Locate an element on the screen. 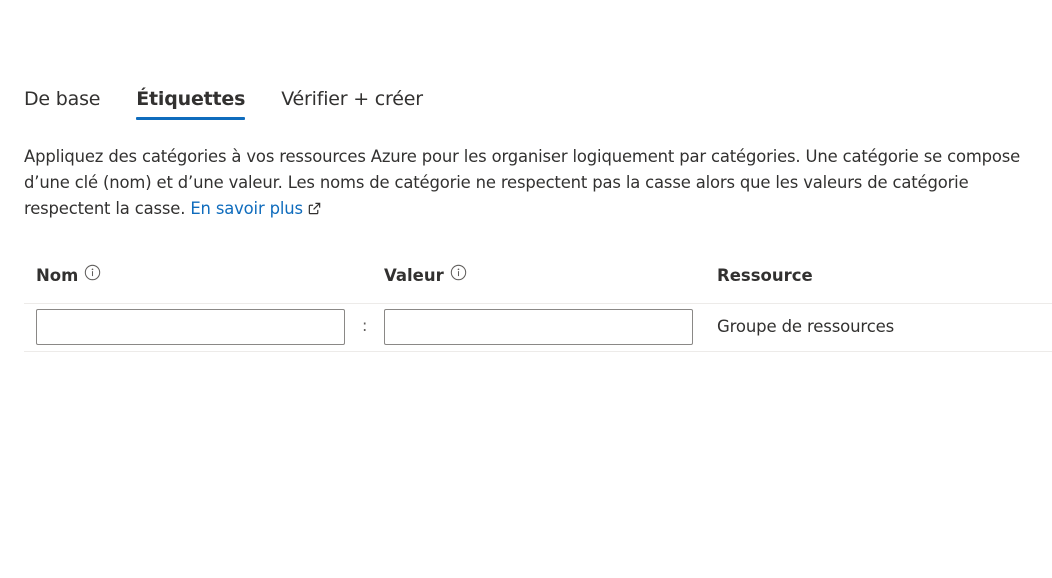  column-value-label: Valeur is located at coordinates (414, 275).